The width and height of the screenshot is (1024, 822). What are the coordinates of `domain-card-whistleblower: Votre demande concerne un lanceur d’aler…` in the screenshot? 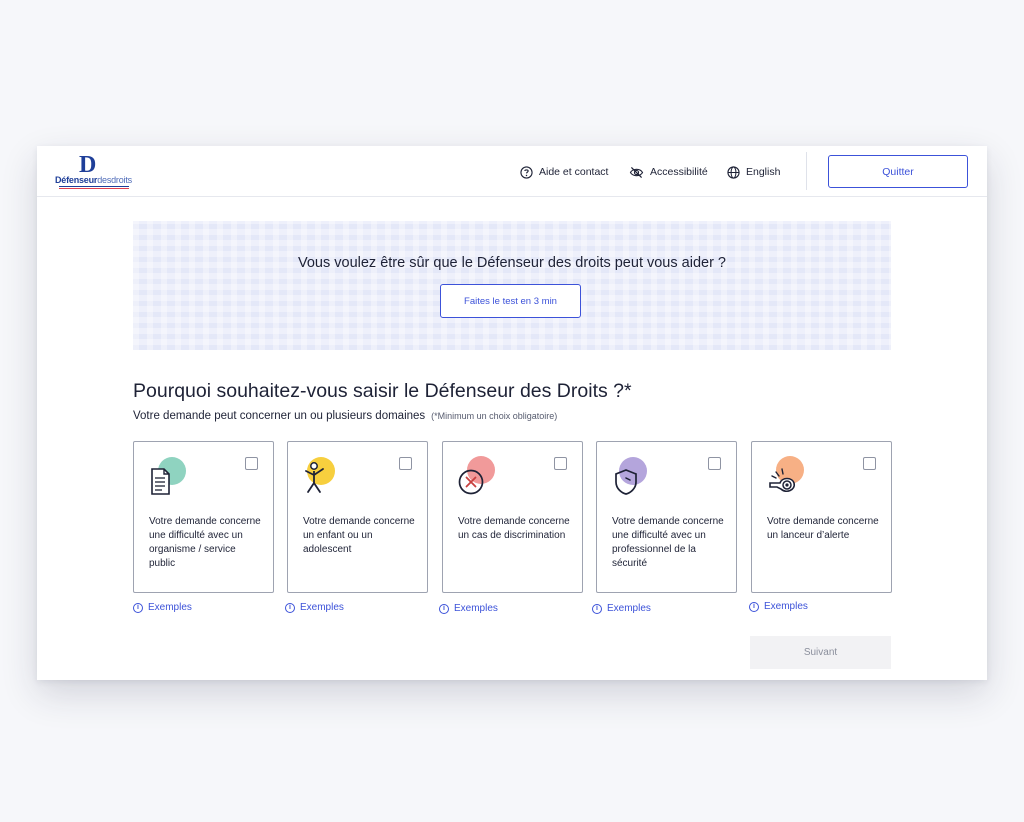 It's located at (821, 517).